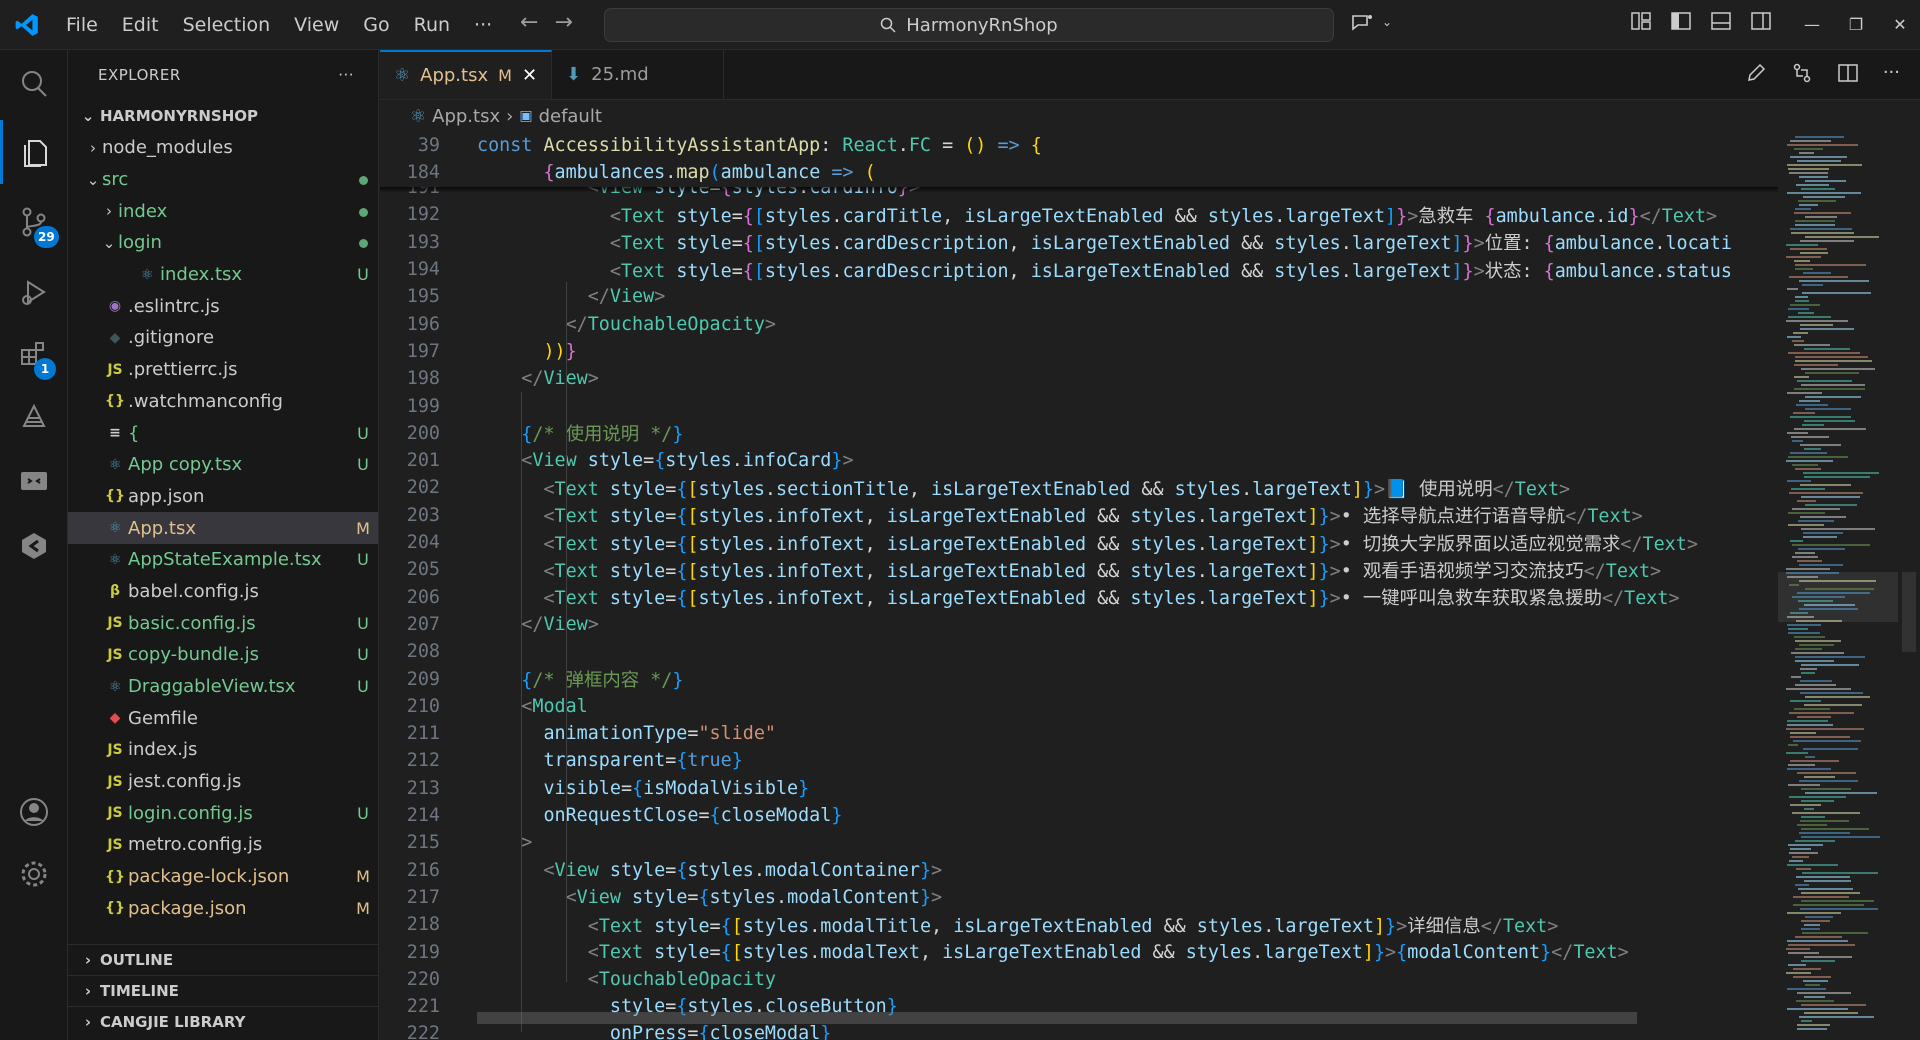 Image resolution: width=1920 pixels, height=1040 pixels. I want to click on code-line: 213 visible={isModalVisible}, so click(1079, 788).